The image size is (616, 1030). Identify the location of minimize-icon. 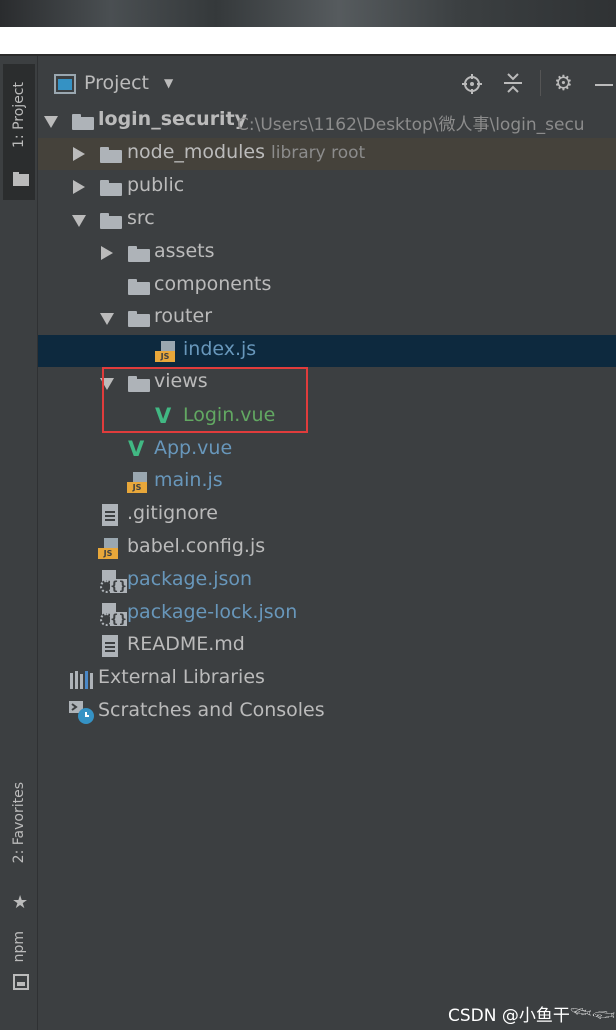
(604, 85).